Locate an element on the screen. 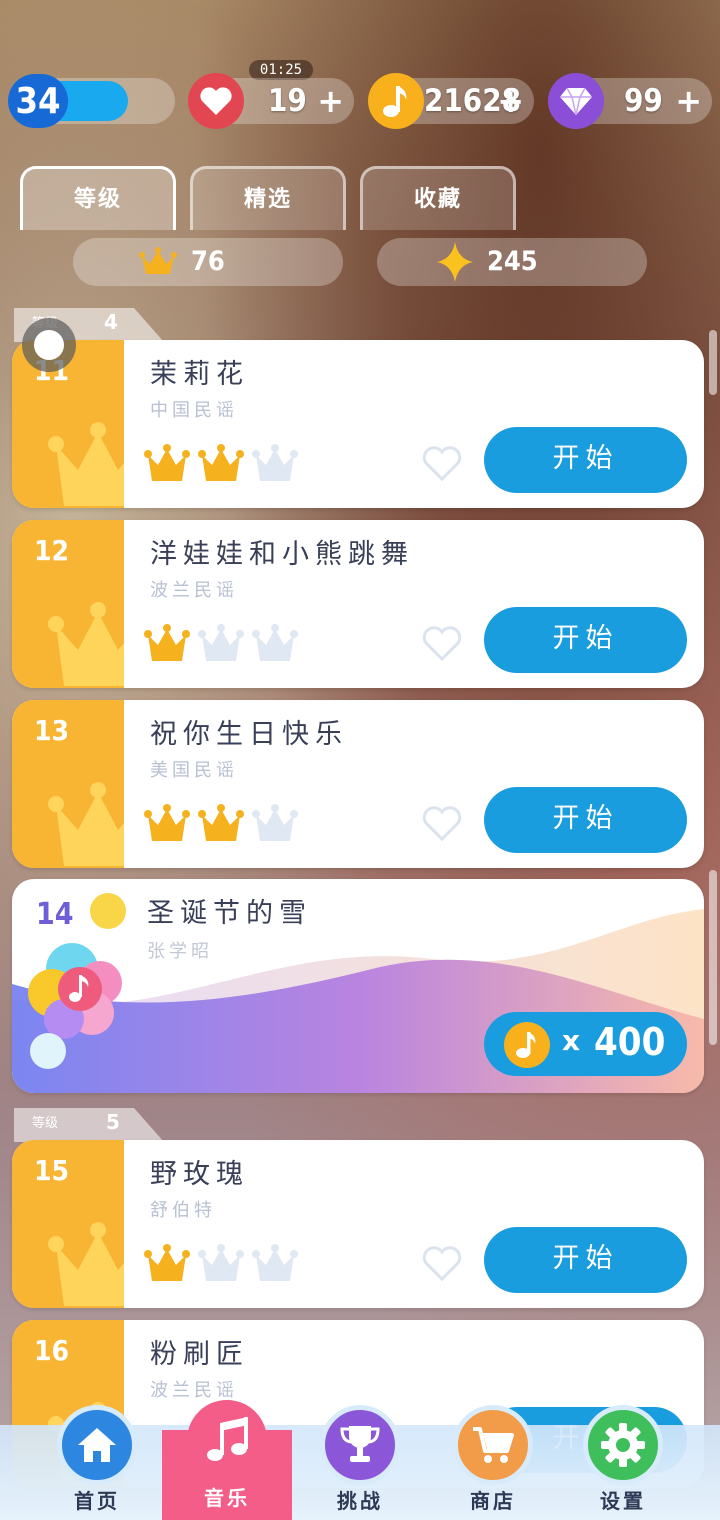 Image resolution: width=720 pixels, height=1520 pixels. lives-counter: 19 + is located at coordinates (271, 101).